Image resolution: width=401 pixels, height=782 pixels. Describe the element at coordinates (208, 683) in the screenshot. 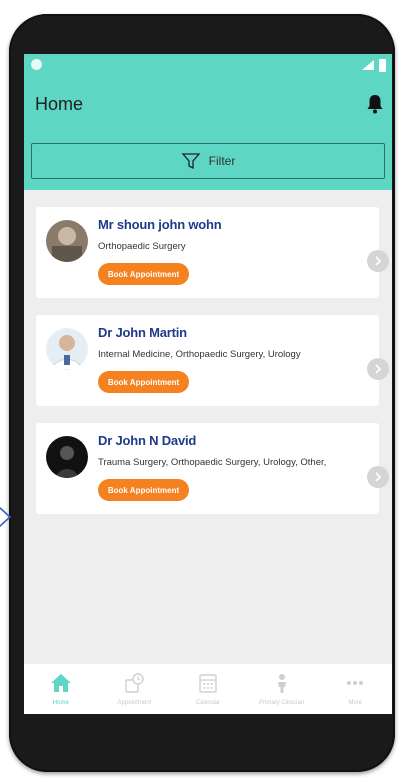

I see `calendar-icon` at that location.